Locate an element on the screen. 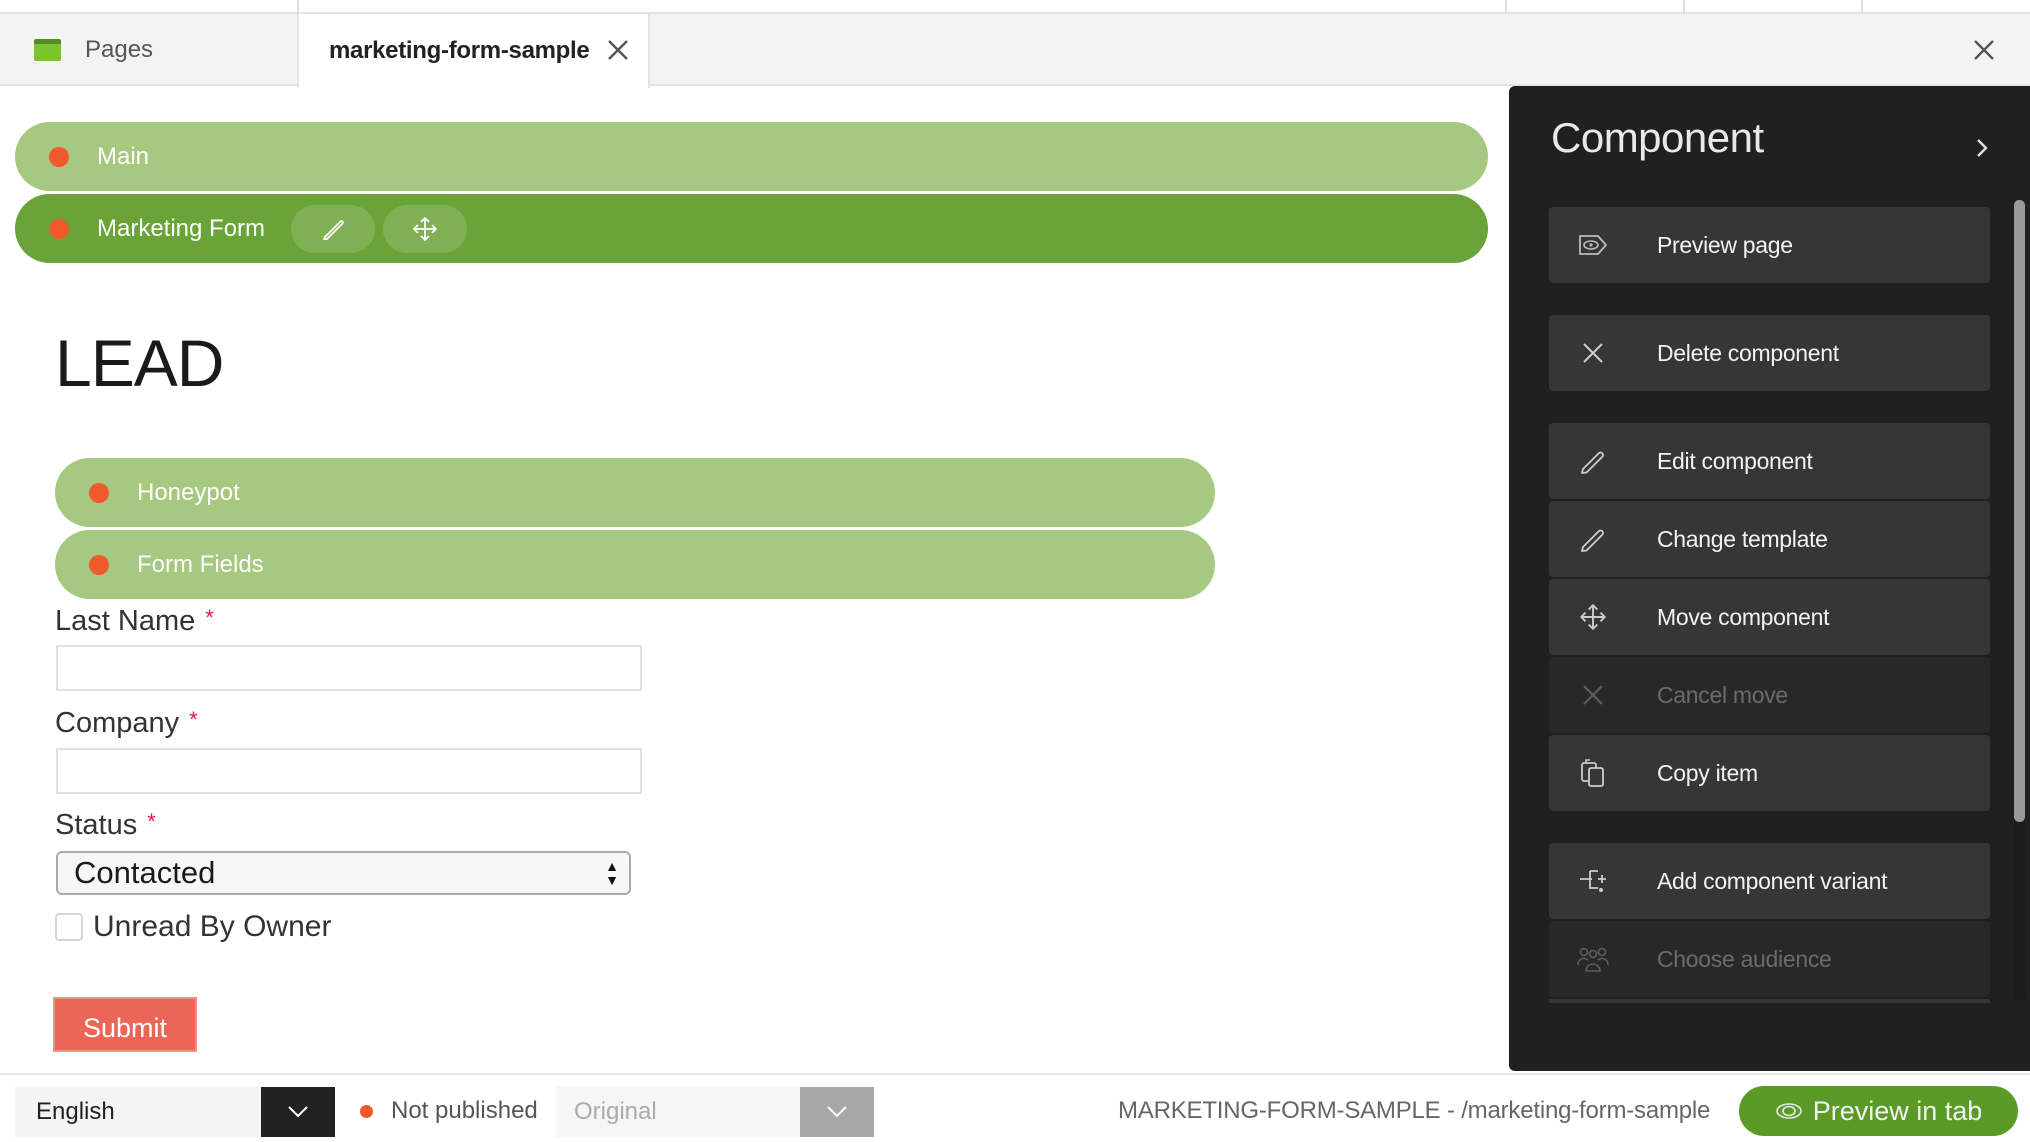  component-marketing-form: Marketing Form is located at coordinates (751, 228).